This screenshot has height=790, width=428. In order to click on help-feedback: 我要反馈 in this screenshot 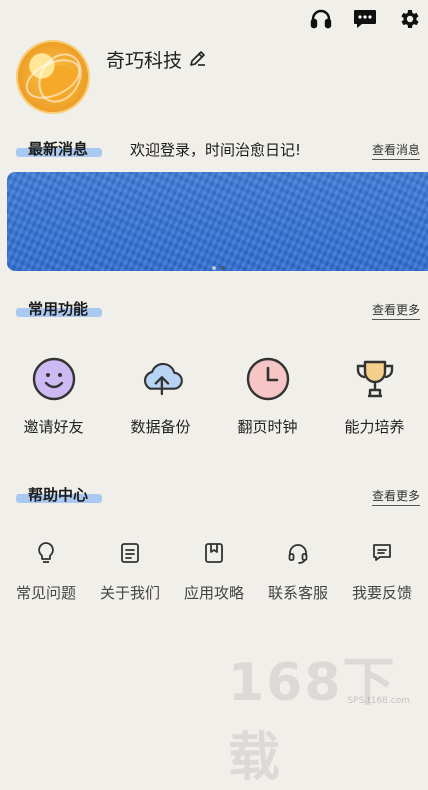, I will do `click(382, 571)`.